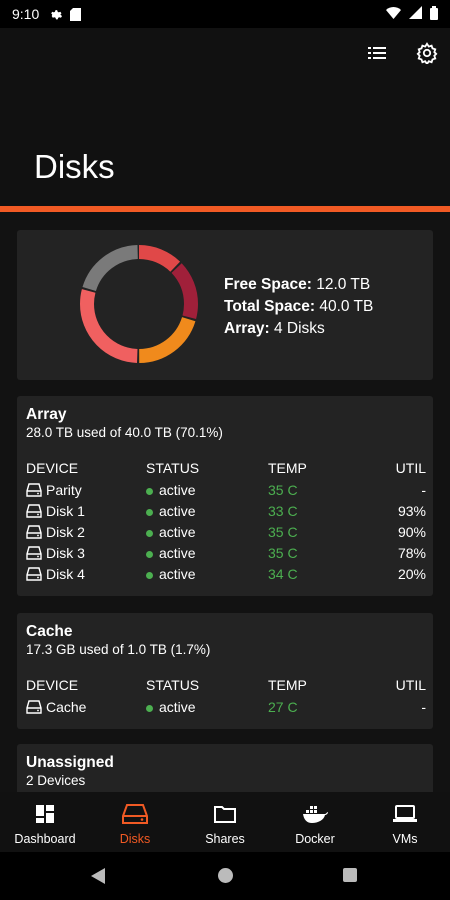 This screenshot has height=900, width=450. Describe the element at coordinates (46, 414) in the screenshot. I see `array-title: Array` at that location.